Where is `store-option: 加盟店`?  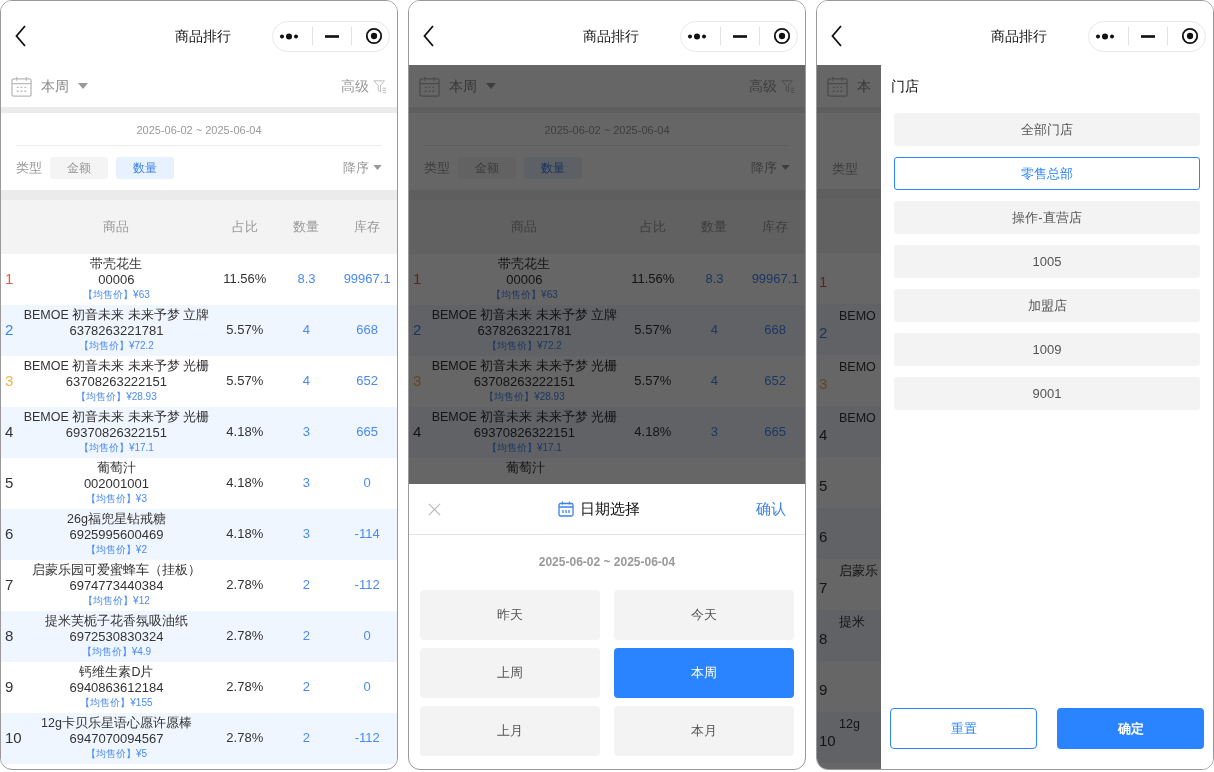 store-option: 加盟店 is located at coordinates (1047, 305).